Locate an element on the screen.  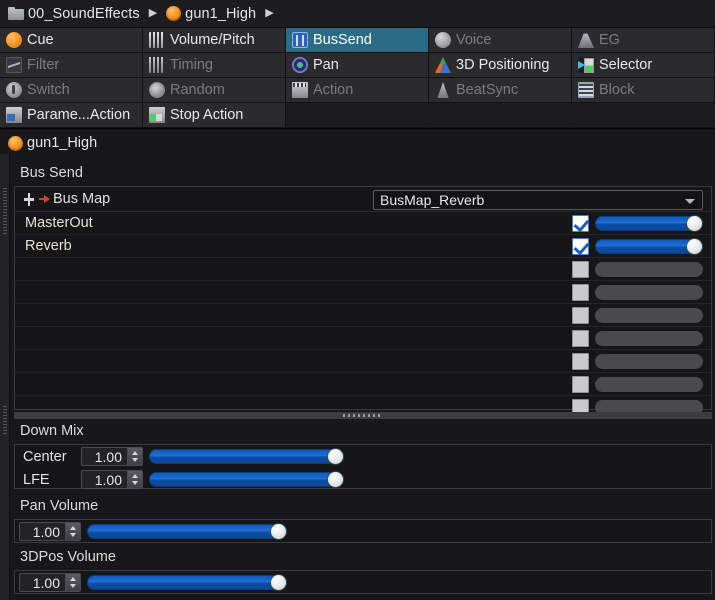
object-header: gun1_High is located at coordinates (357, 143).